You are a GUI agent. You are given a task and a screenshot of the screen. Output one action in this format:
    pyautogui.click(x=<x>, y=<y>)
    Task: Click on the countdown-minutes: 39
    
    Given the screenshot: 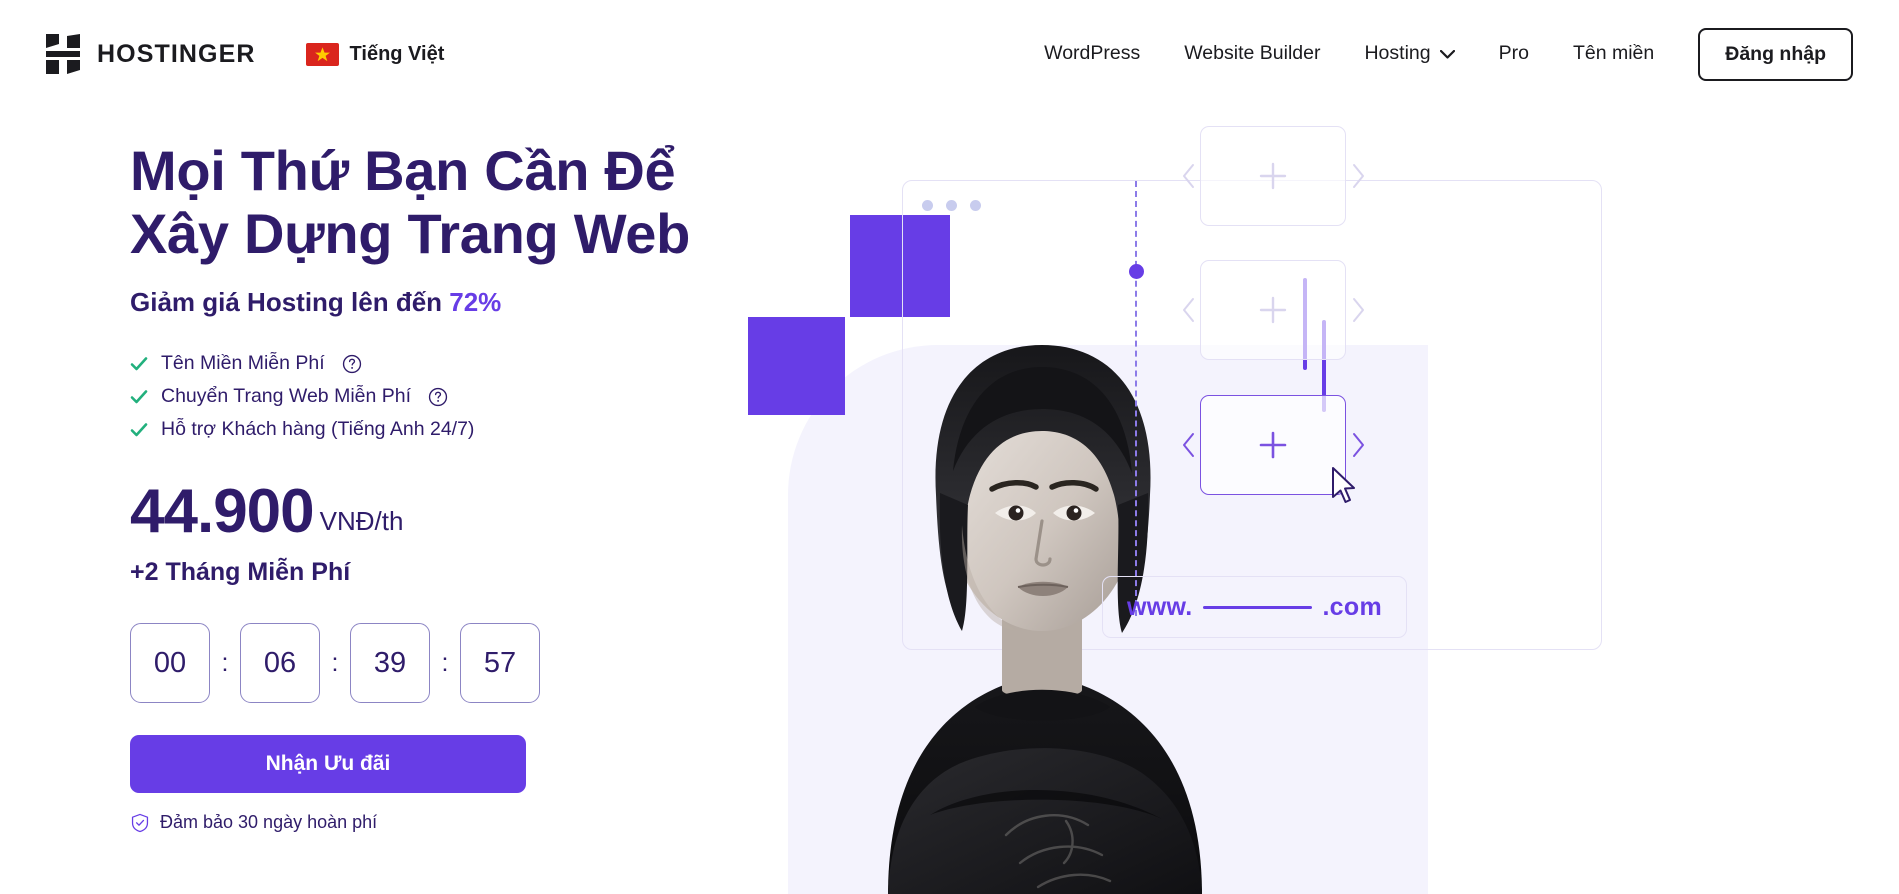 What is the action you would take?
    pyautogui.click(x=390, y=663)
    